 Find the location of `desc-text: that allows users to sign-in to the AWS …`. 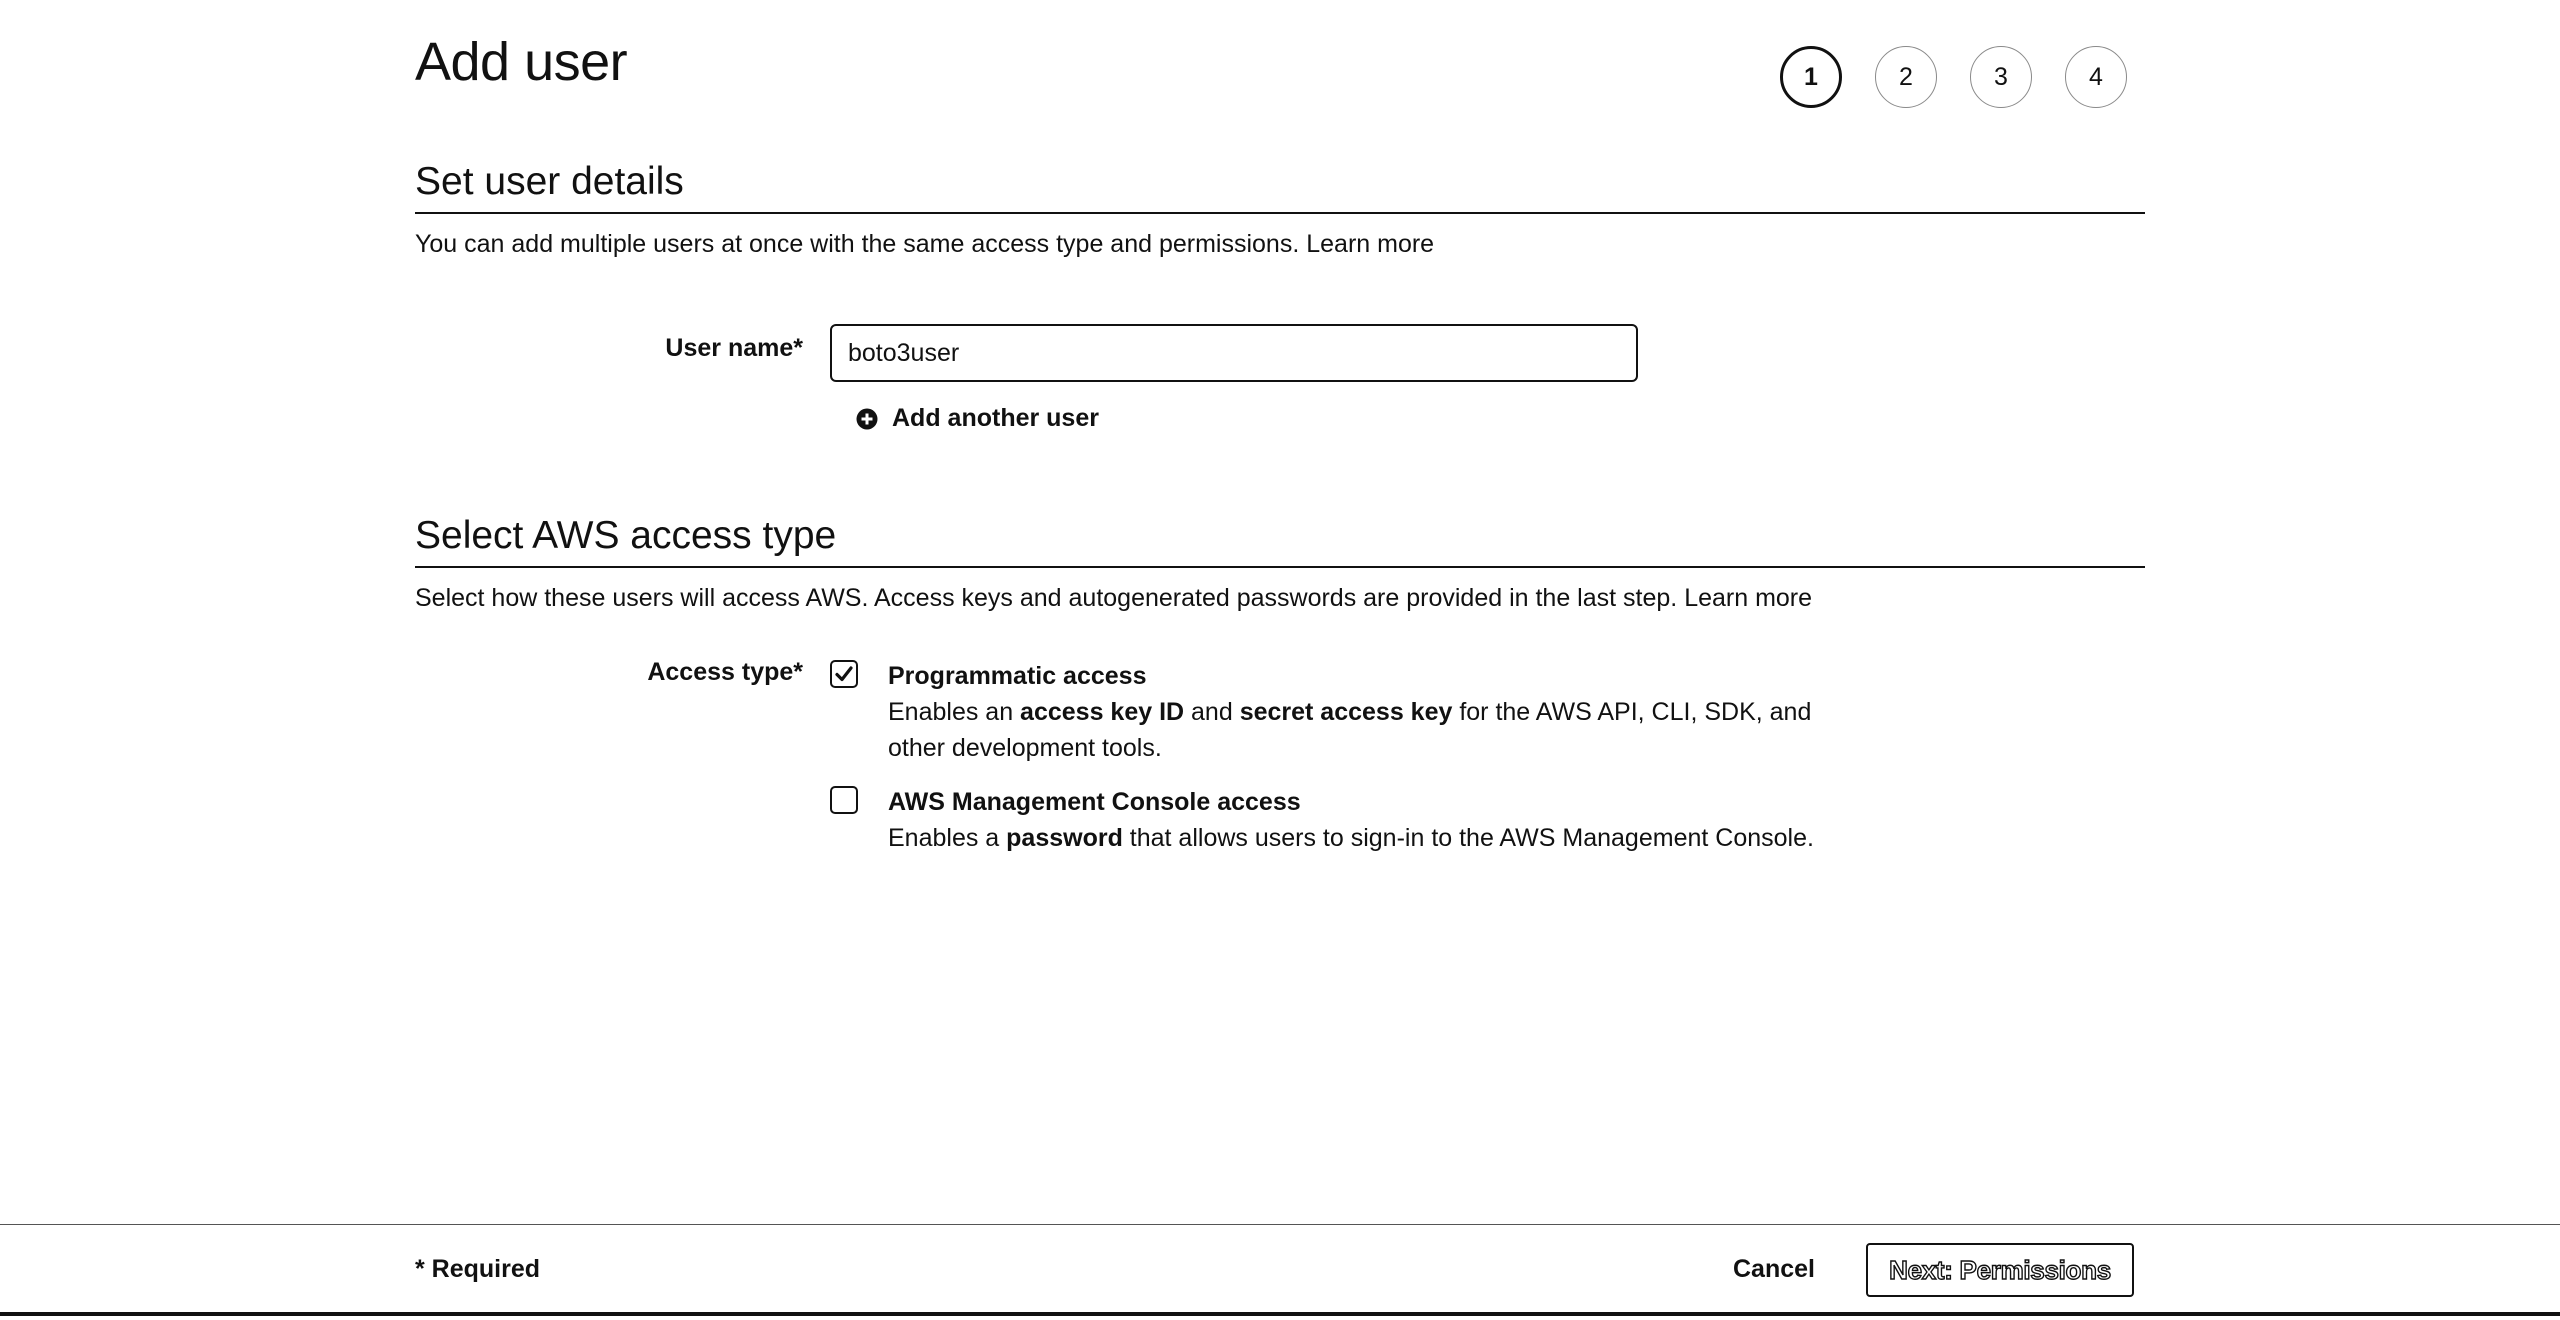

desc-text: that allows users to sign-in to the AWS … is located at coordinates (1468, 838).